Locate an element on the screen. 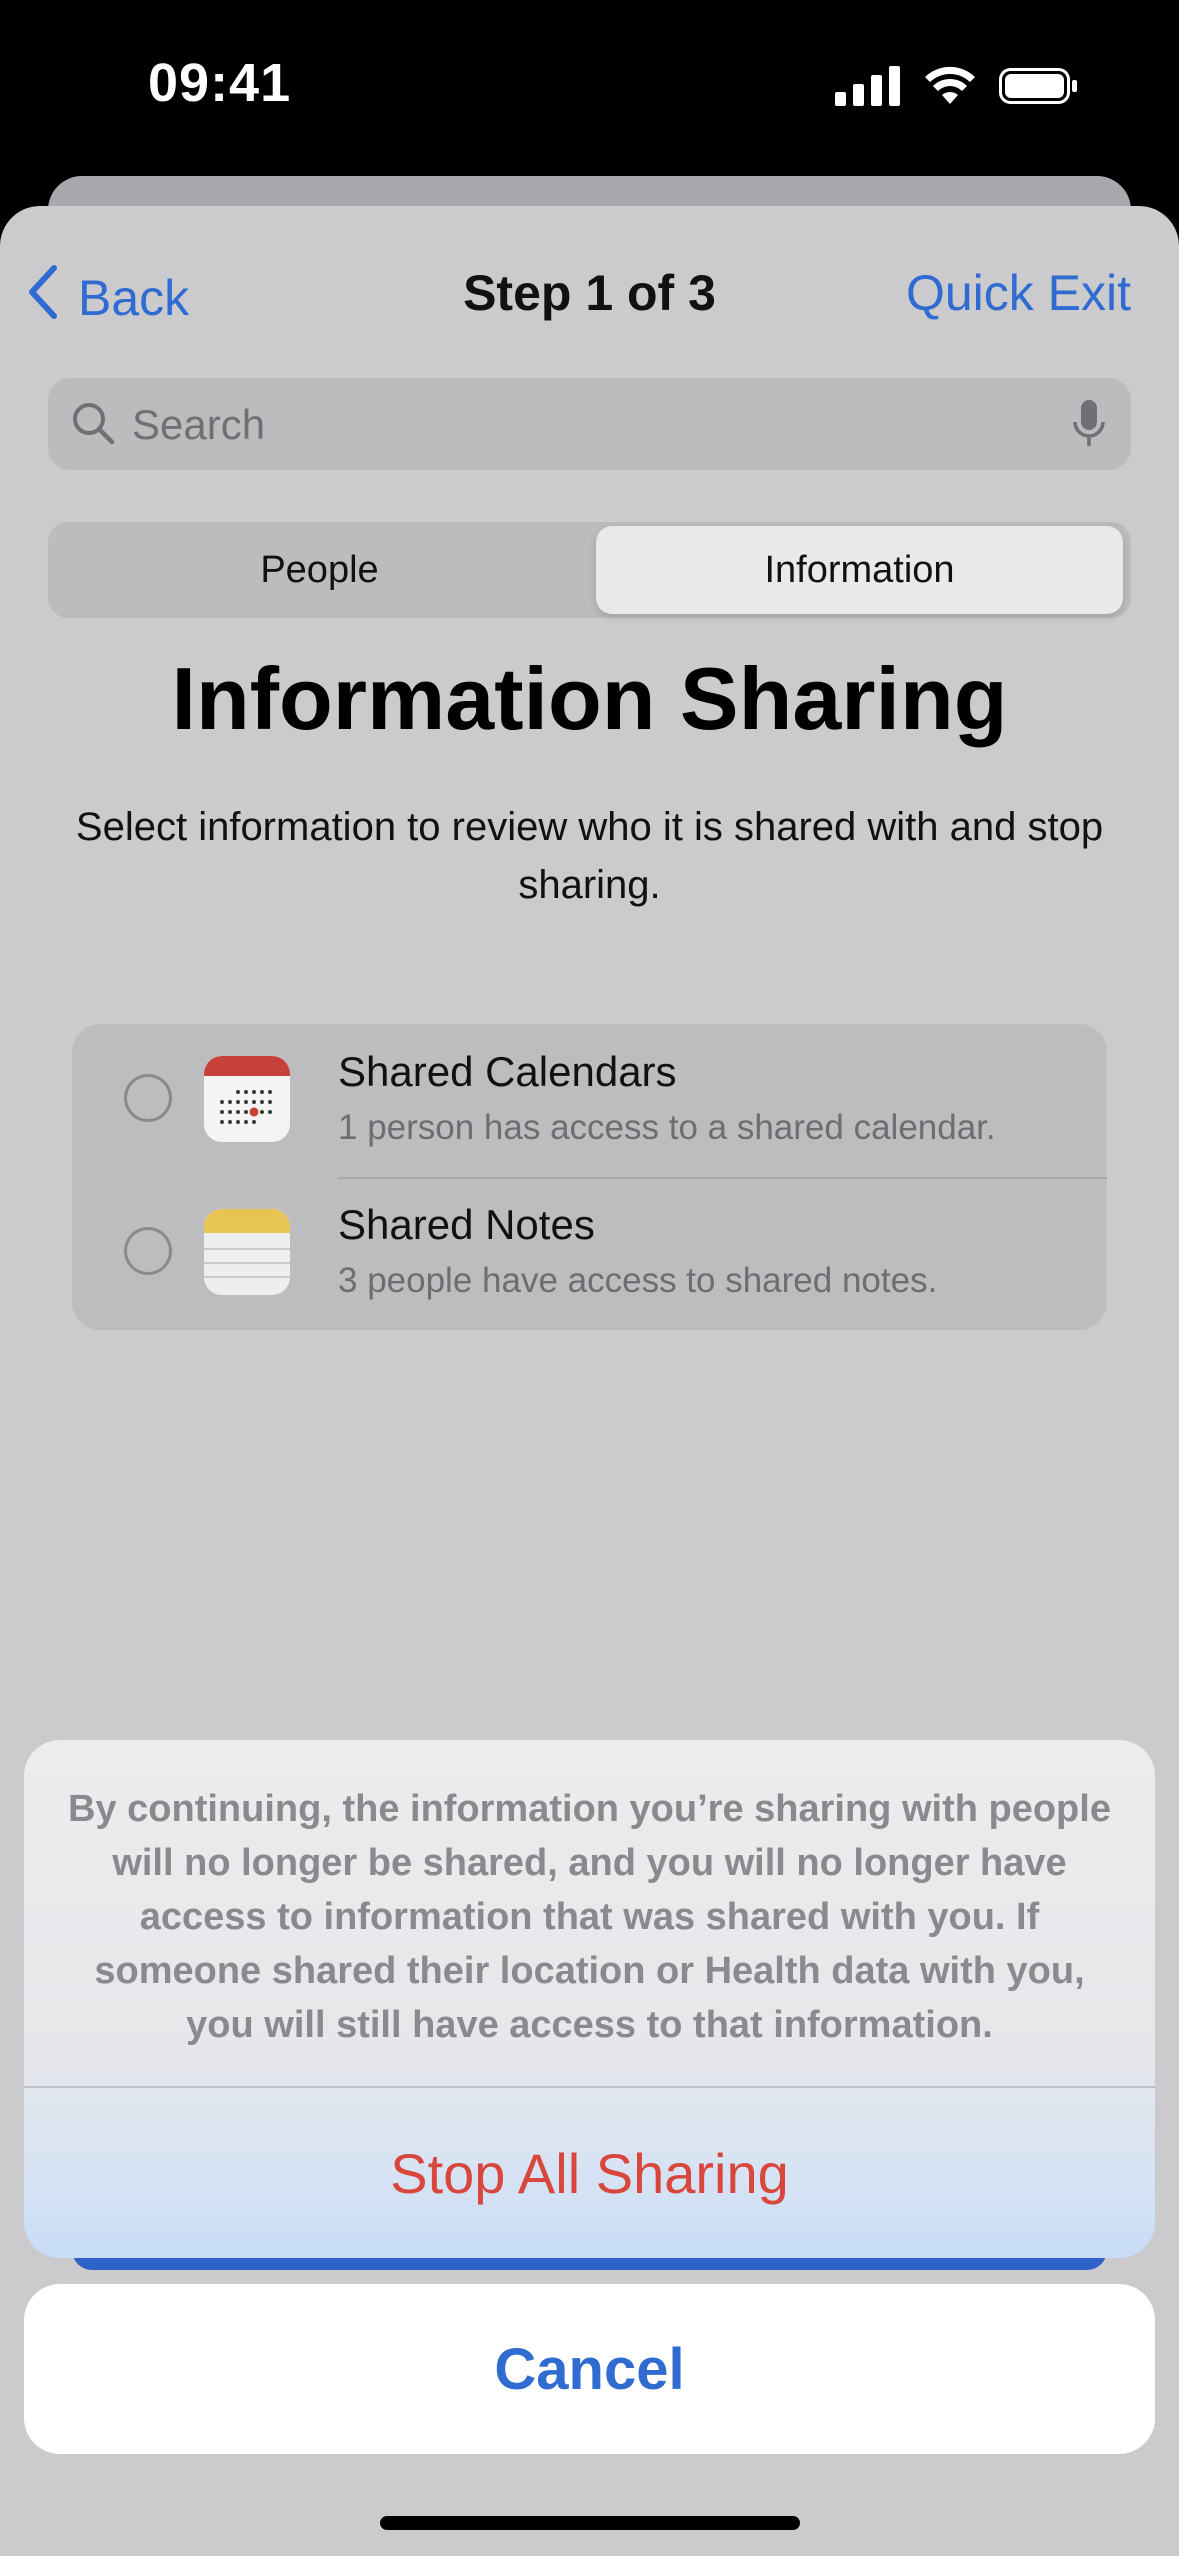  status-bar: 09:41 is located at coordinates (589, 85).